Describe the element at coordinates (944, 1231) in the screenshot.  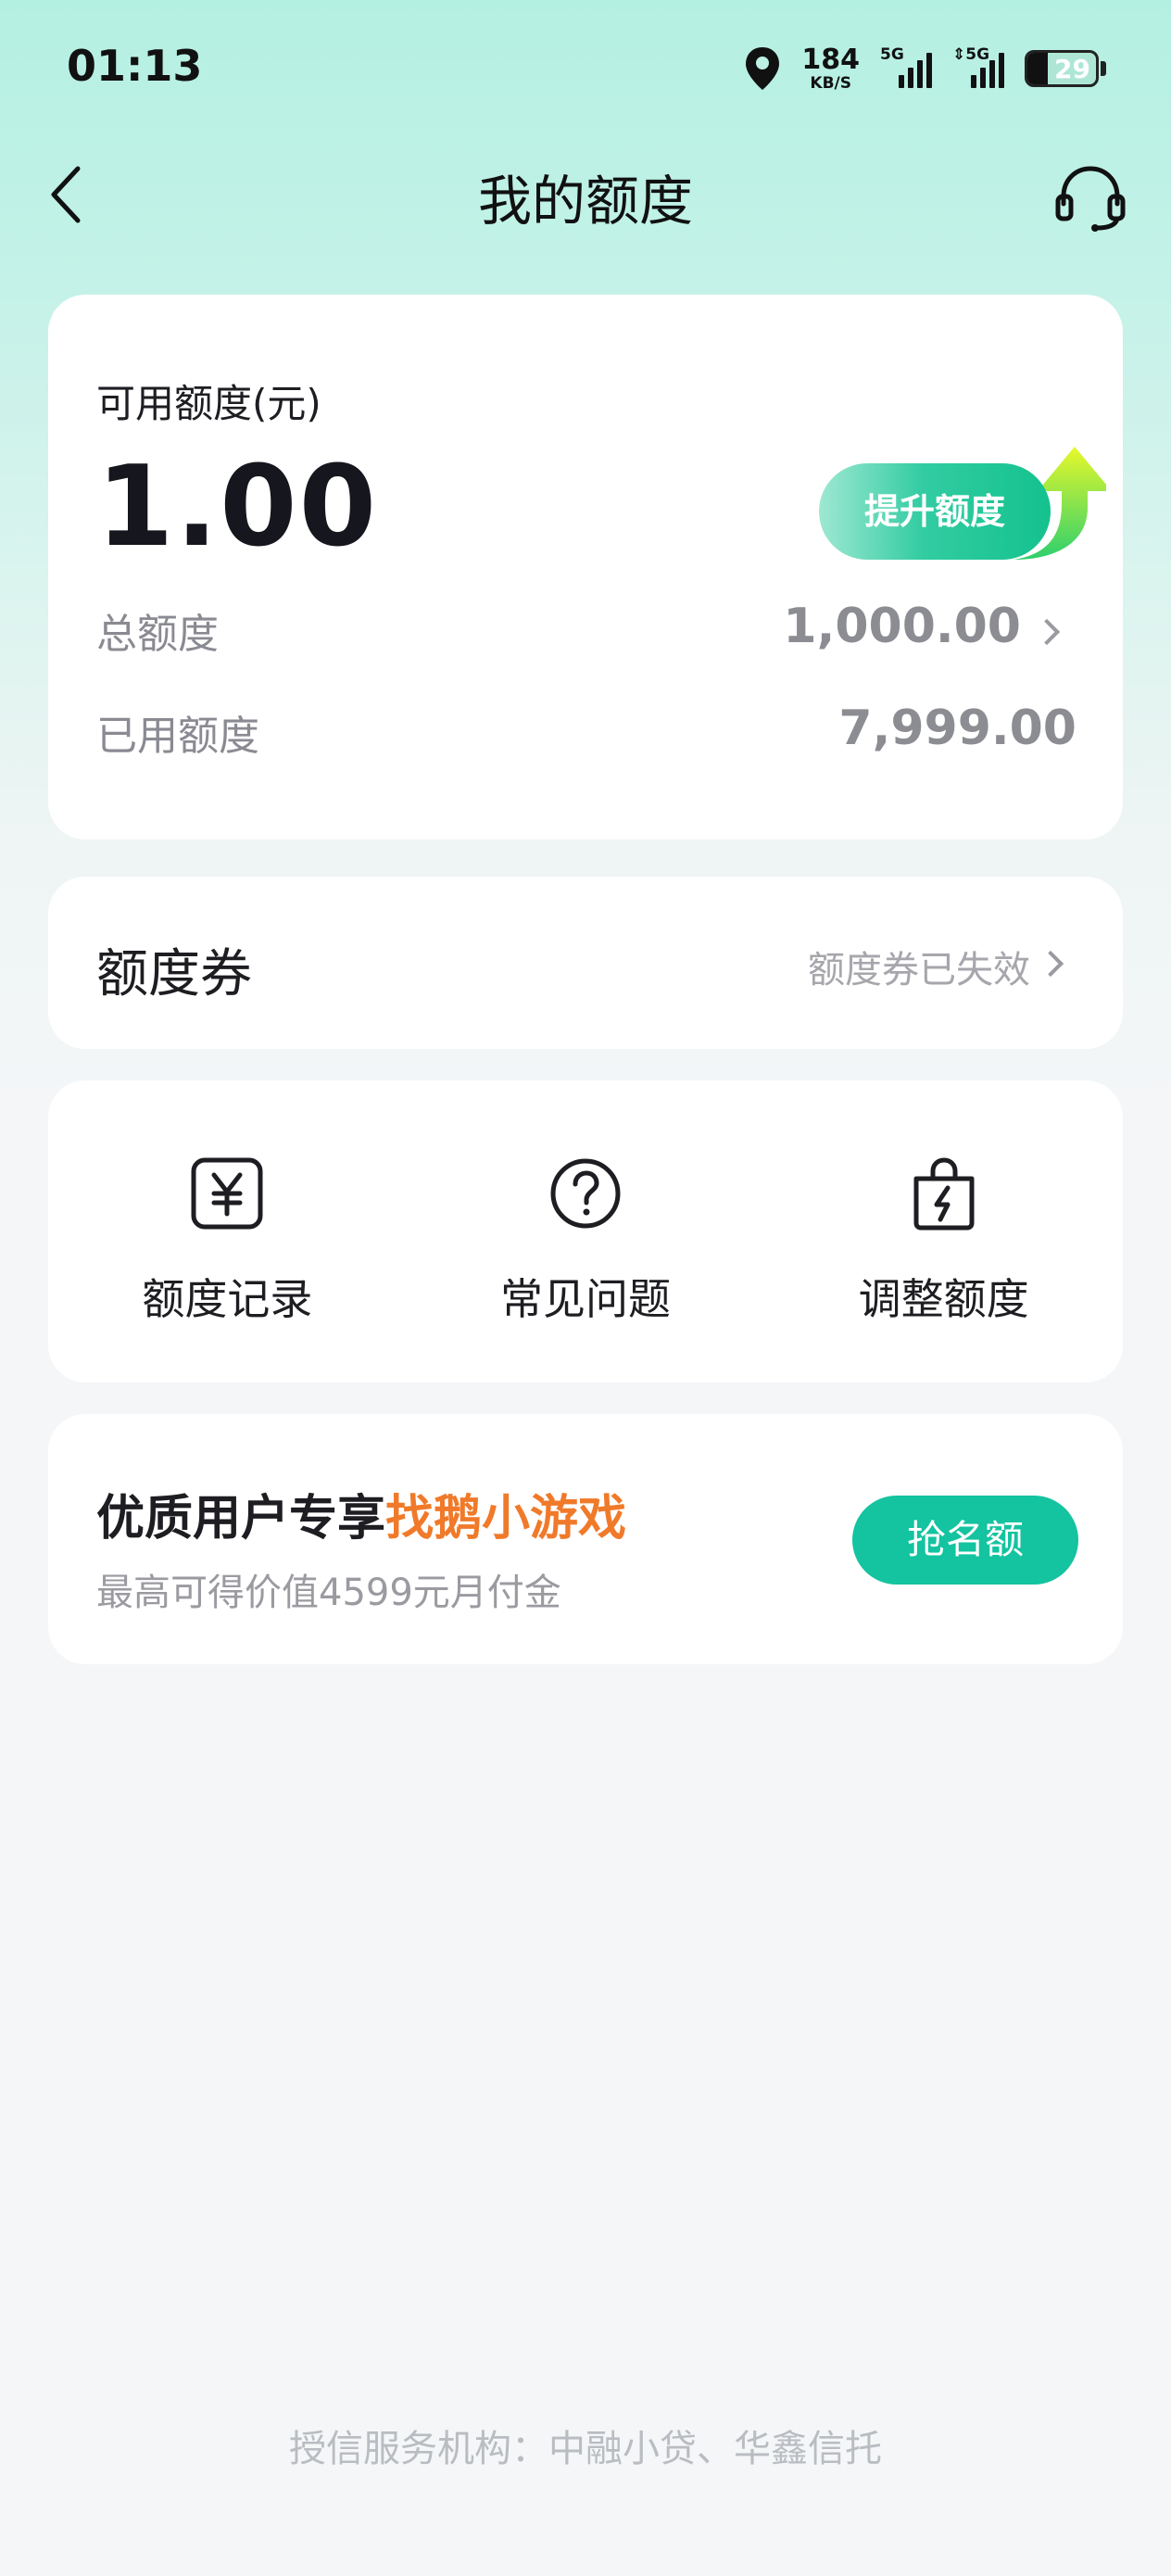
I see `entry-adjust-quota: 调整额度` at that location.